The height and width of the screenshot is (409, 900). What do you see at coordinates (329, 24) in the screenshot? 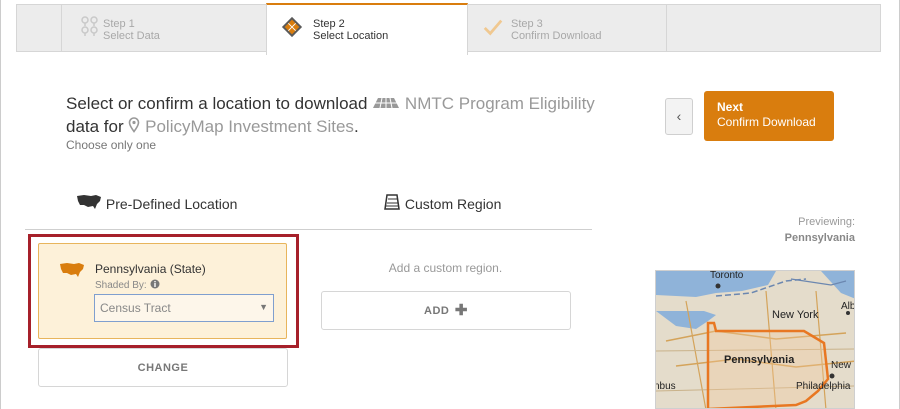
I see `step-number: Step 2` at bounding box center [329, 24].